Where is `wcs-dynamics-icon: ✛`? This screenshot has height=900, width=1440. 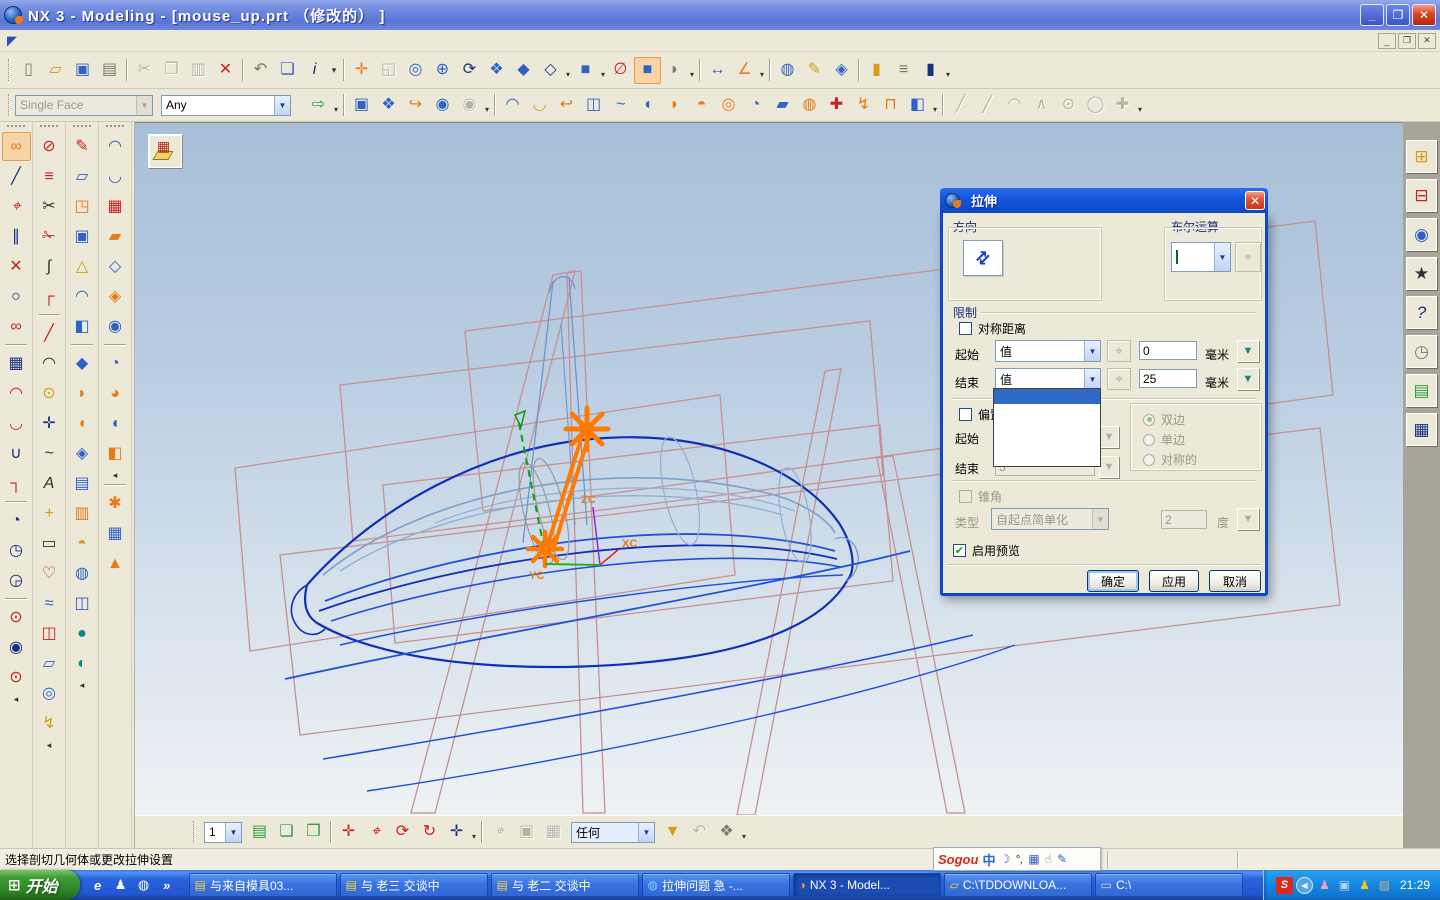
wcs-dynamics-icon: ✛ is located at coordinates (348, 832).